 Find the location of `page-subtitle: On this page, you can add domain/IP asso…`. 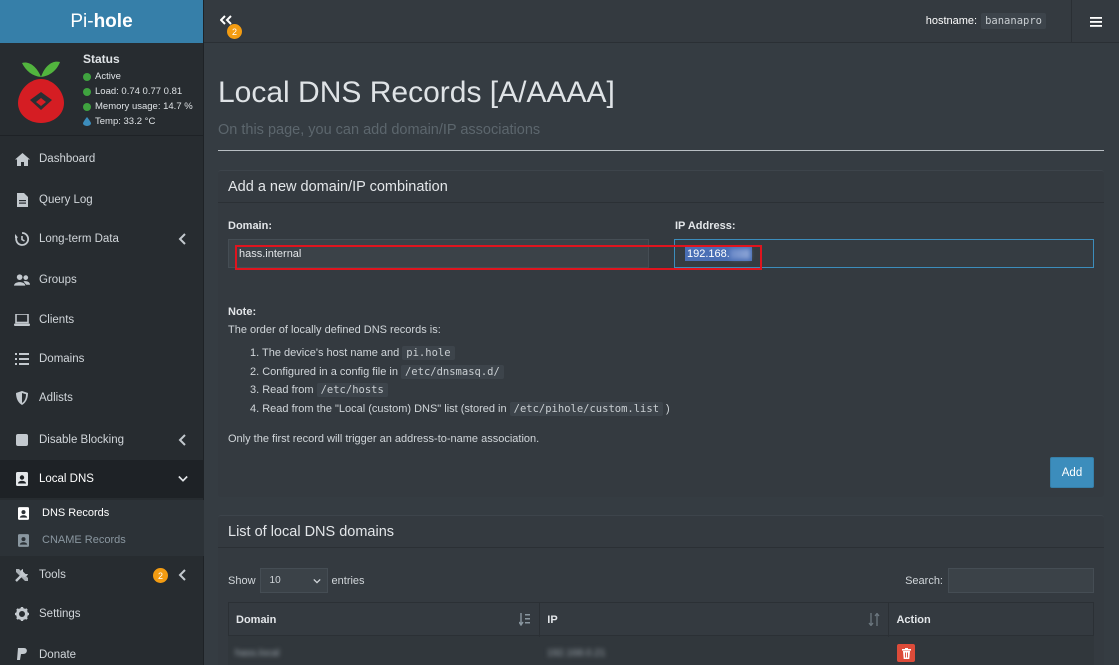

page-subtitle: On this page, you can add domain/IP asso… is located at coordinates (379, 130).